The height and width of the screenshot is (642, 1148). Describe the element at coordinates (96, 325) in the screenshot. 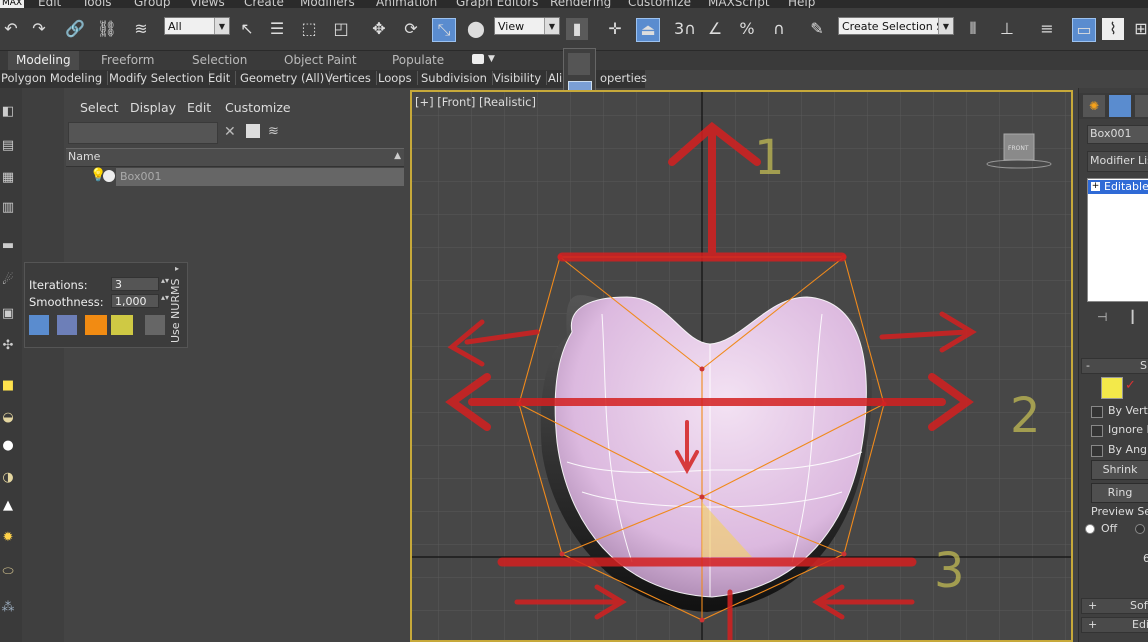

I see `color-swatch-orange` at that location.